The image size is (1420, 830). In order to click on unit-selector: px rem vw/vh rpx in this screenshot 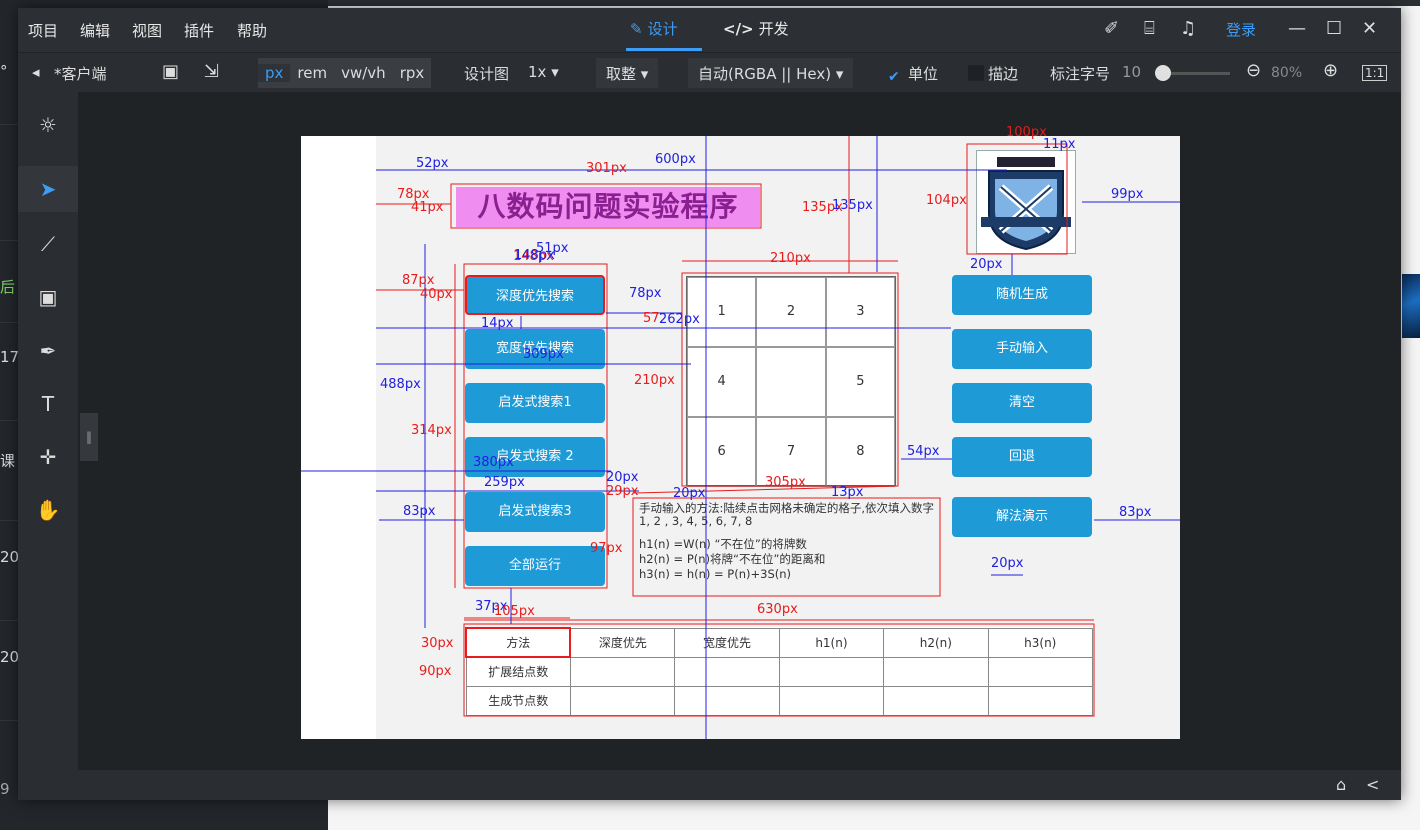, I will do `click(345, 73)`.